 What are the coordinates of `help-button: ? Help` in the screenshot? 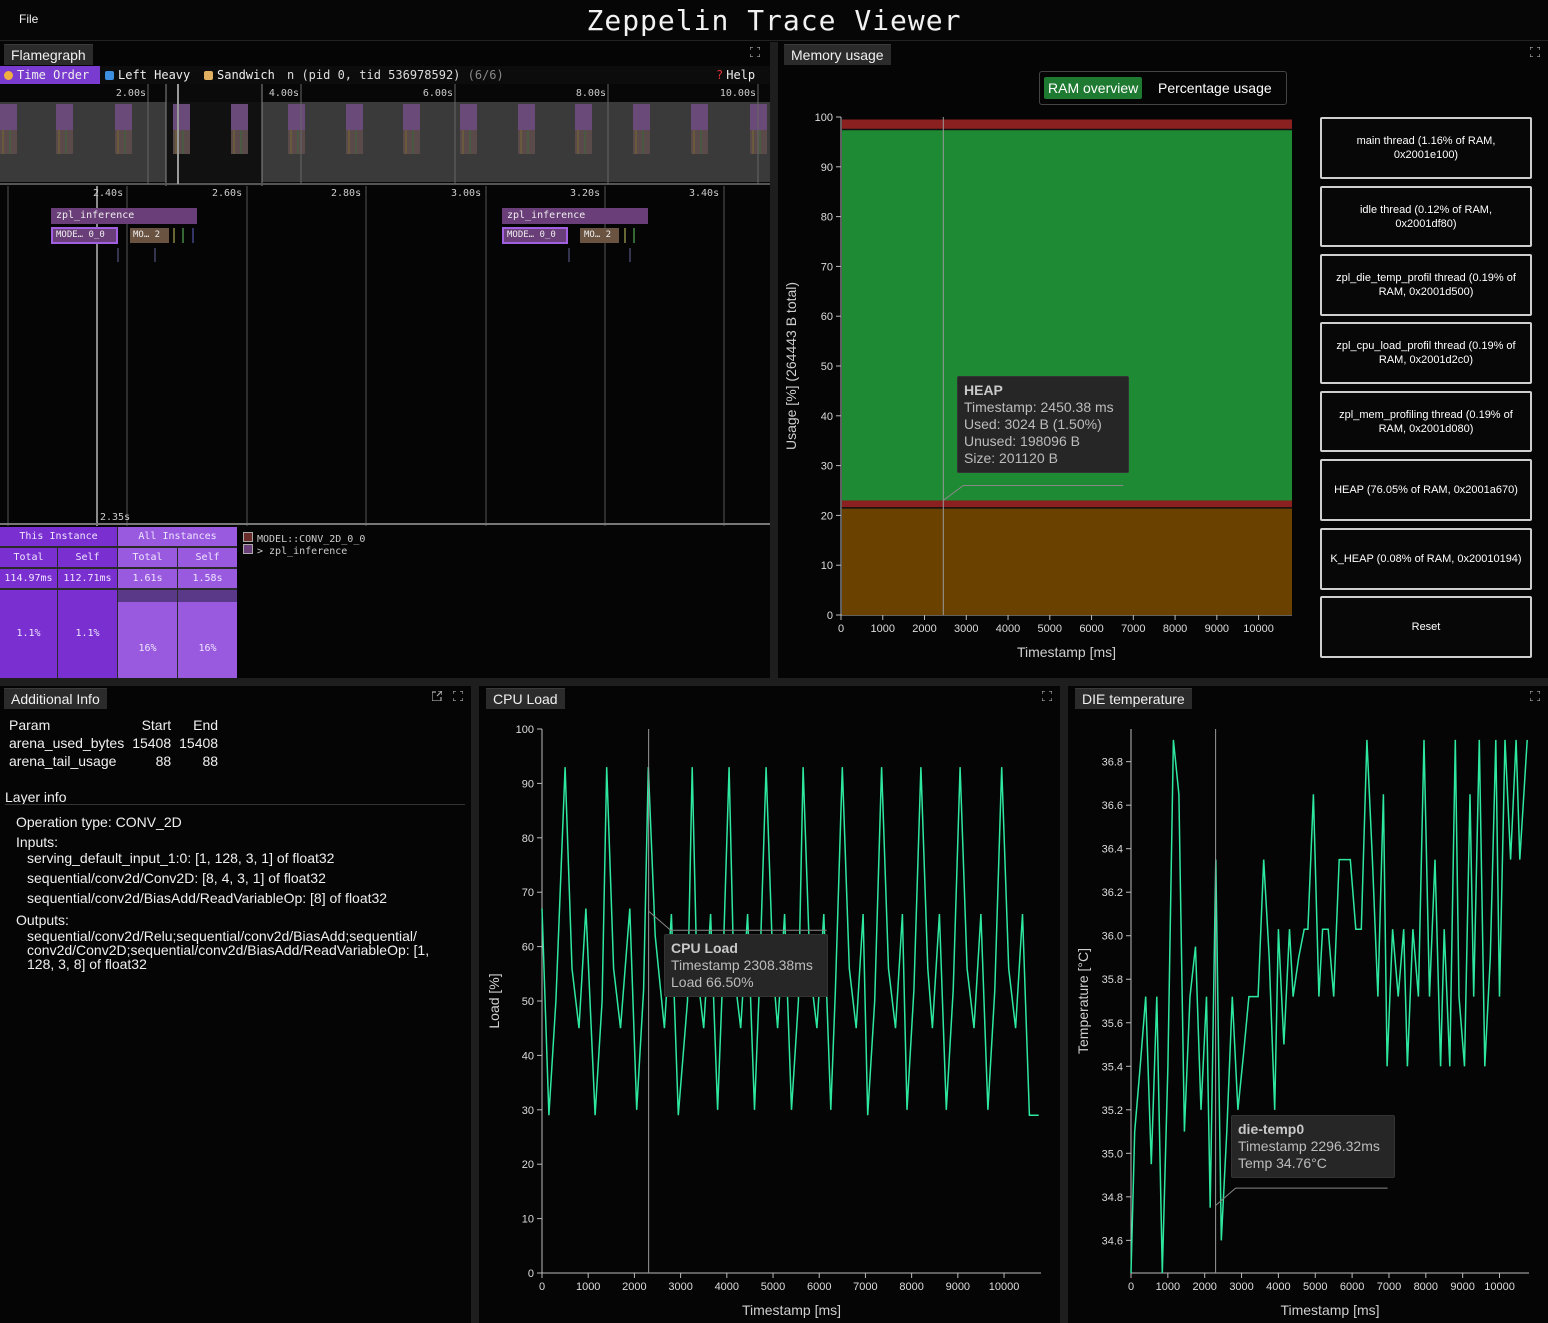 It's located at (735, 75).